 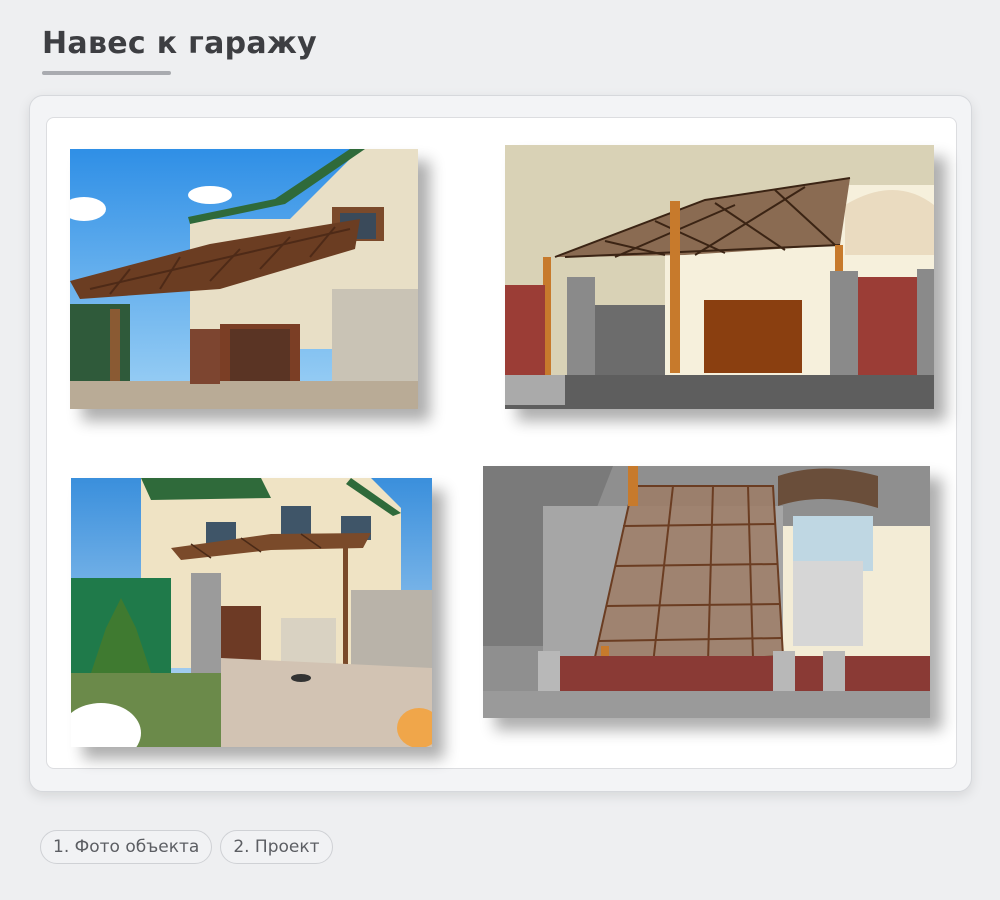 I want to click on page-title: Навес к гаражу, so click(x=179, y=43).